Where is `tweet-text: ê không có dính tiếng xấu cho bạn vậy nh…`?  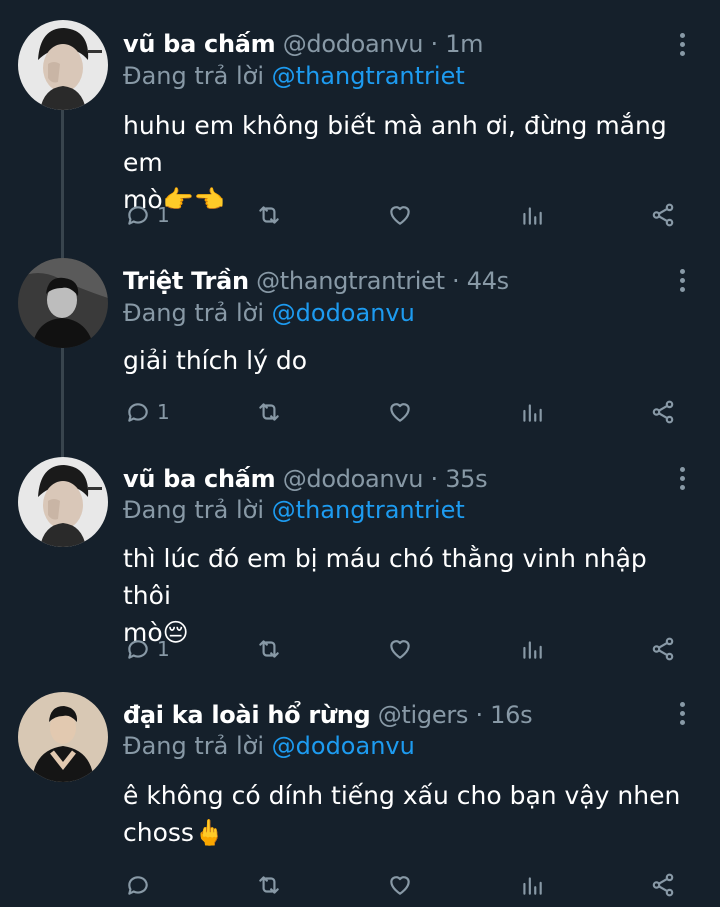
tweet-text: ê không có dính tiếng xấu cho bạn vậy nh… is located at coordinates (408, 814).